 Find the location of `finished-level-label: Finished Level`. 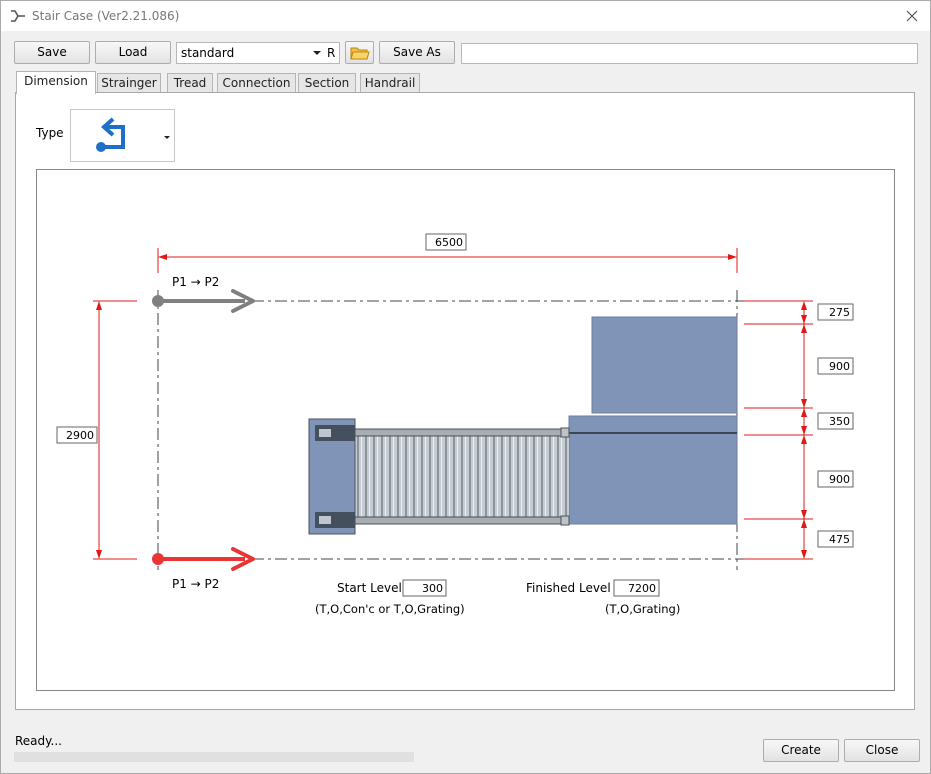

finished-level-label: Finished Level is located at coordinates (568, 588).